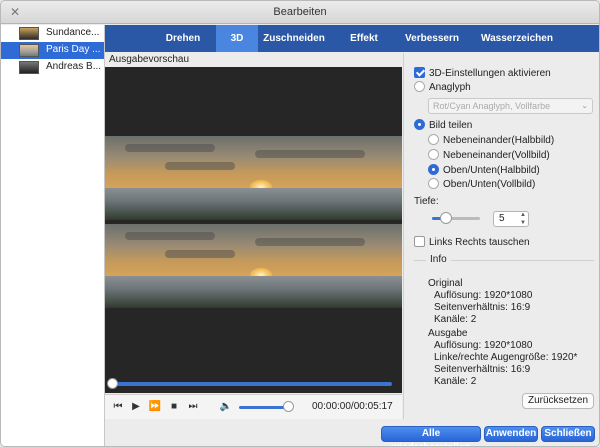  What do you see at coordinates (155, 407) in the screenshot?
I see `fast-forward-icon: ⏩` at bounding box center [155, 407].